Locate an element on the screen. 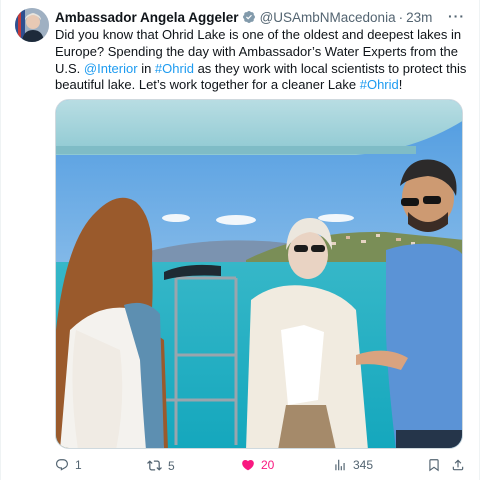 This screenshot has height=480, width=480. author-handle: @USAmbNMacedonia is located at coordinates (328, 17).